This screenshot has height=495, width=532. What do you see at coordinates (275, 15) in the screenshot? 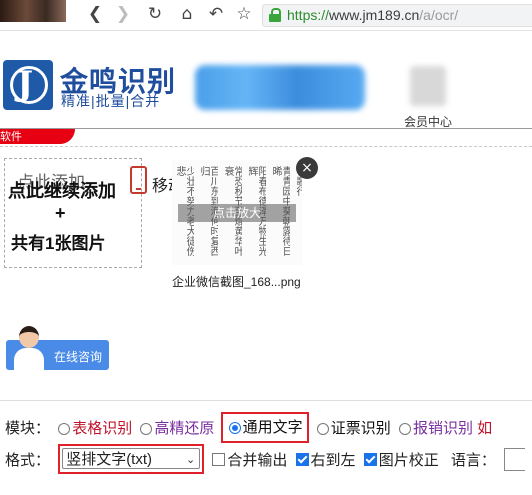
I see `lock-icon` at bounding box center [275, 15].